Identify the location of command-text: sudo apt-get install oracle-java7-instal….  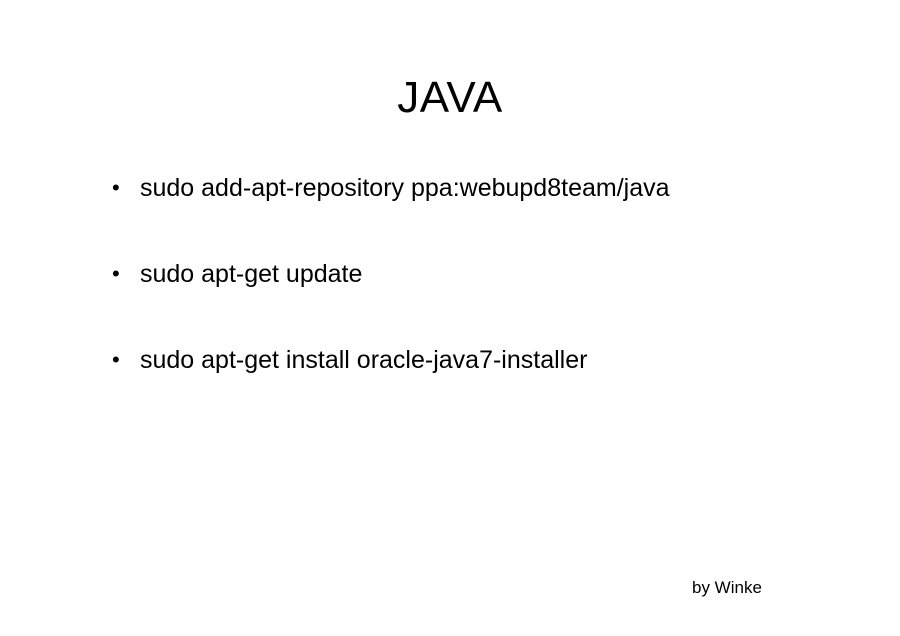
(364, 360).